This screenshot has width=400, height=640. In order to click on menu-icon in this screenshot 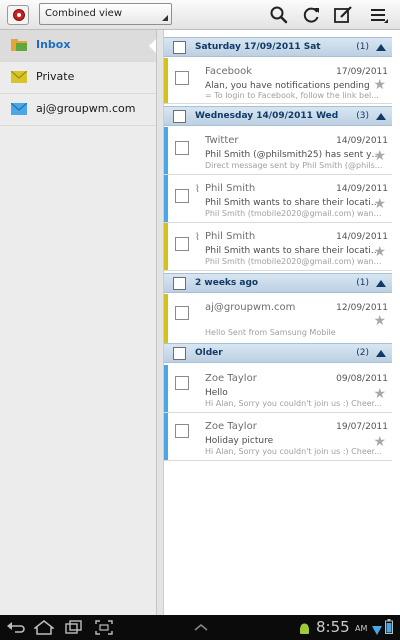, I will do `click(379, 15)`.